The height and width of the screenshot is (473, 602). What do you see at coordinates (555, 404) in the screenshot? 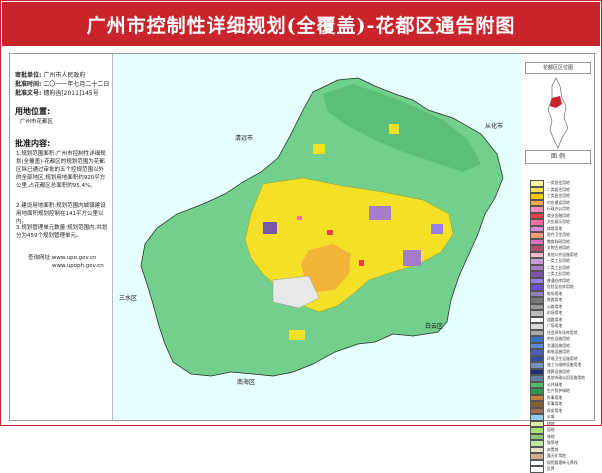
I see `legend-label: 军事用地` at bounding box center [555, 404].